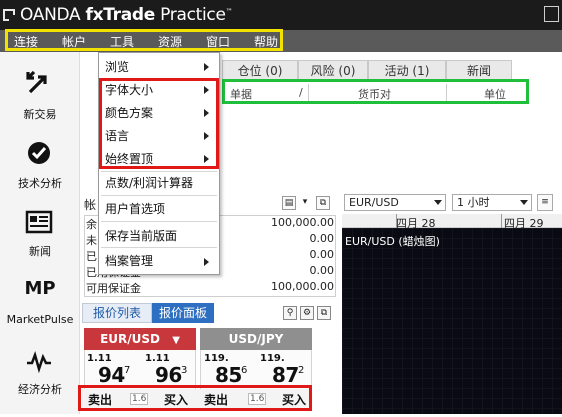 The image size is (562, 417). Describe the element at coordinates (168, 375) in the screenshot. I see `buy-price-big: 96` at that location.